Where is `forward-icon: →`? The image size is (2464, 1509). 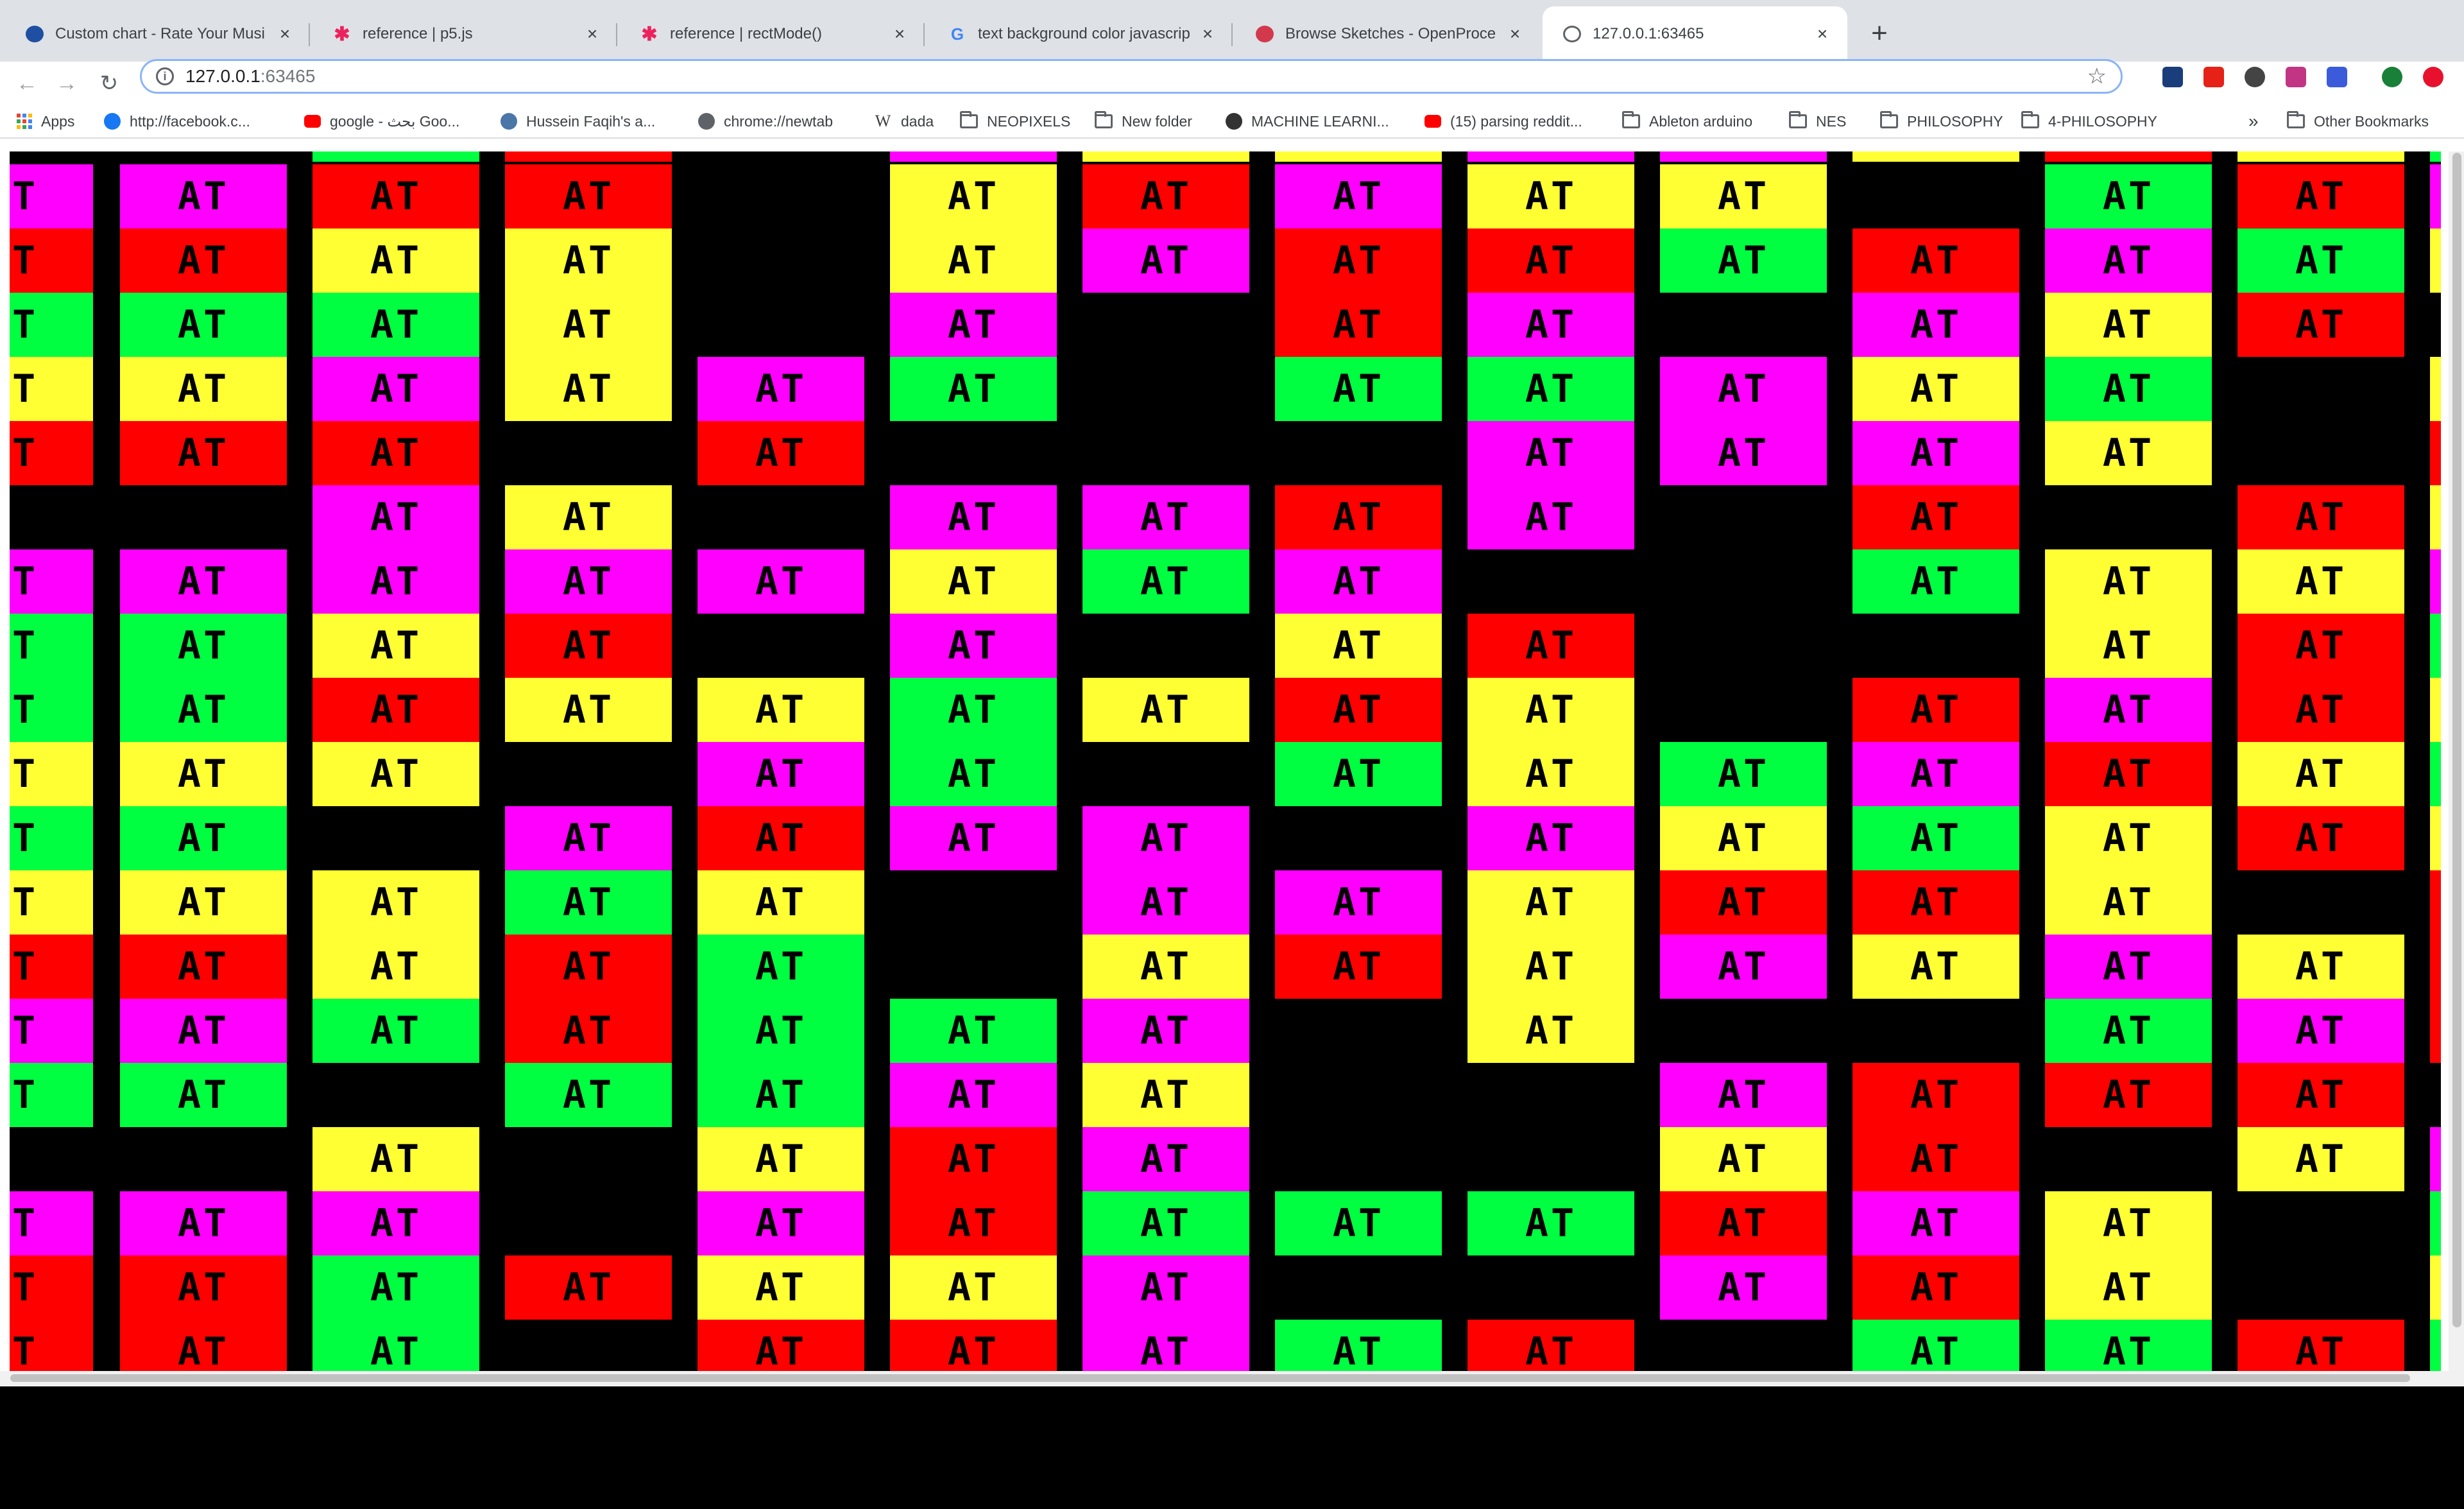
forward-icon: → is located at coordinates (67, 83).